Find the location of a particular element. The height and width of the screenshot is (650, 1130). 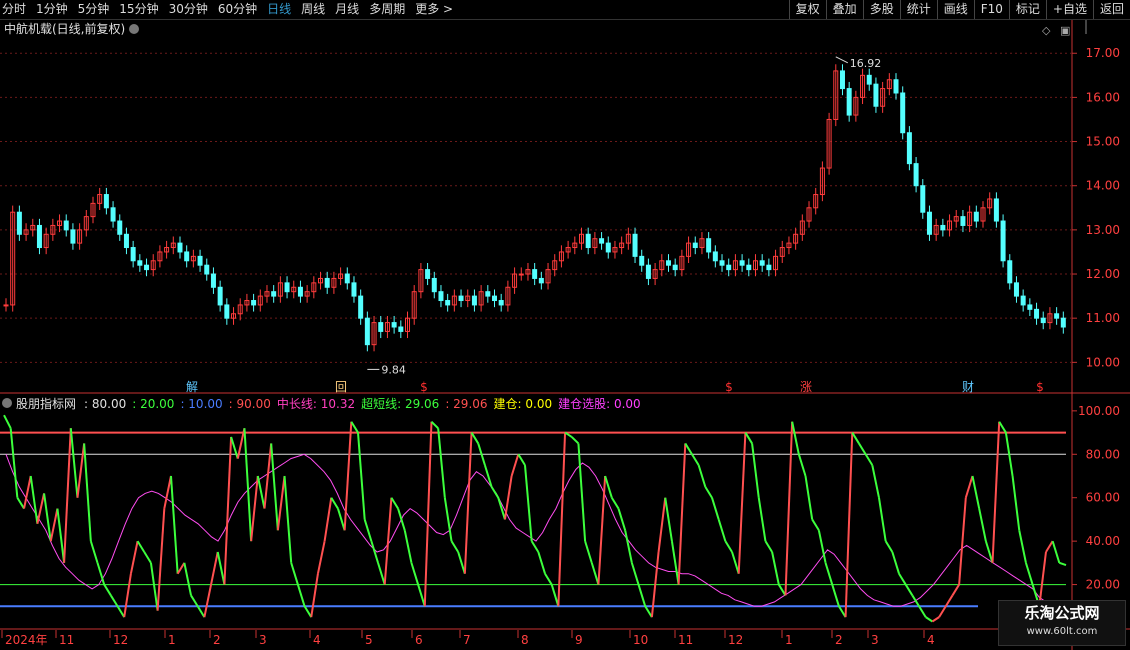

high-label: 16.92 is located at coordinates (866, 63).